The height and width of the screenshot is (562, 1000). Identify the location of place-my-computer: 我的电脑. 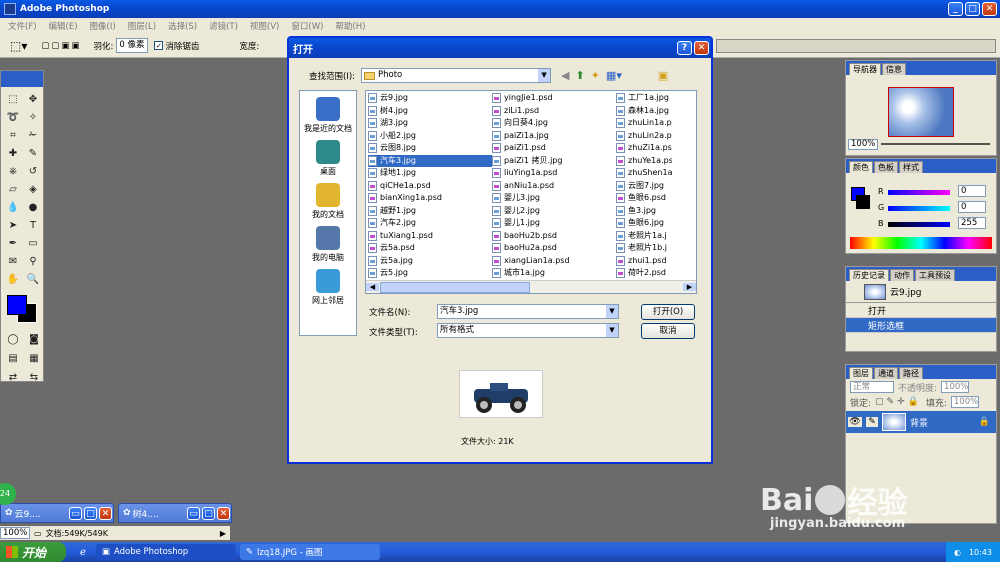
(328, 244).